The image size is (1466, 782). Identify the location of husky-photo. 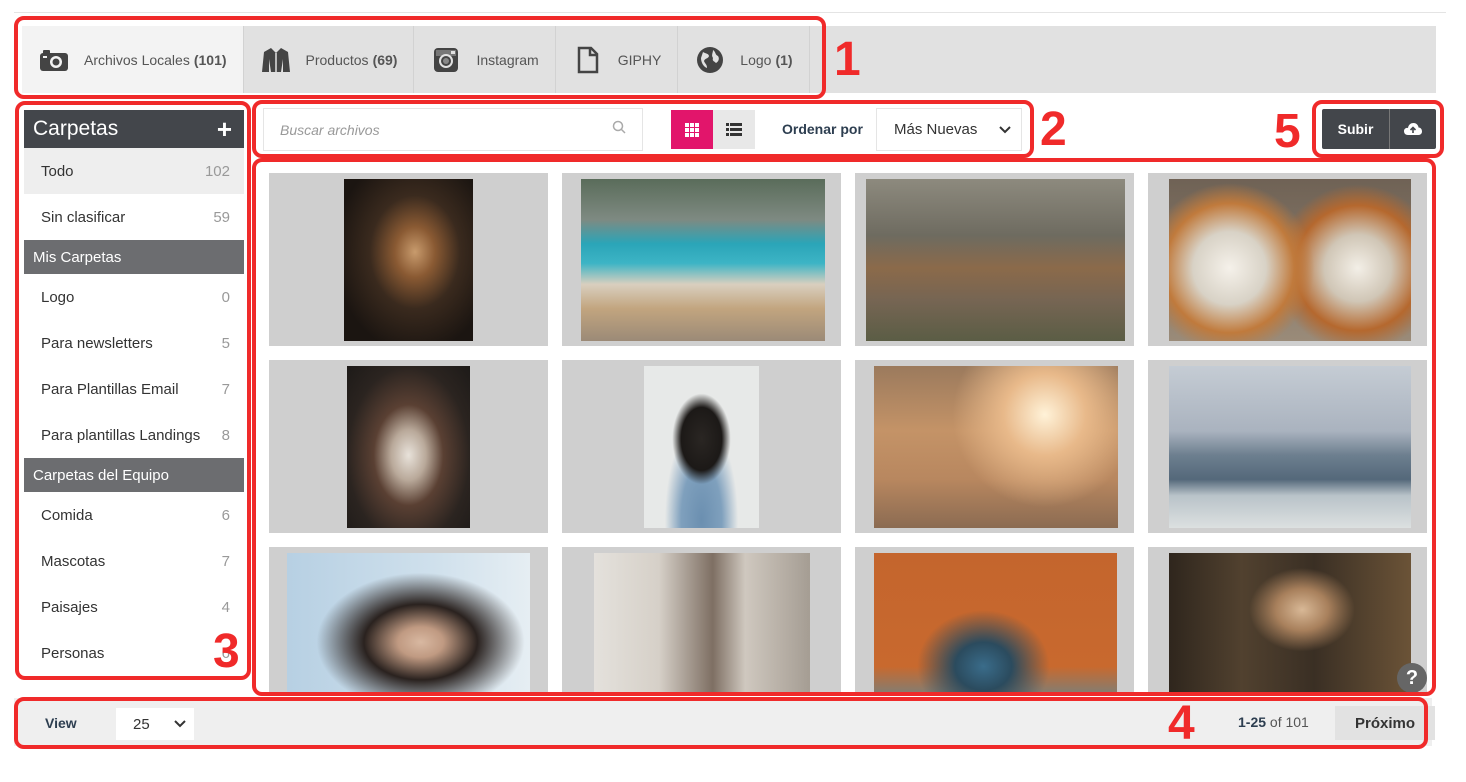
(408, 447).